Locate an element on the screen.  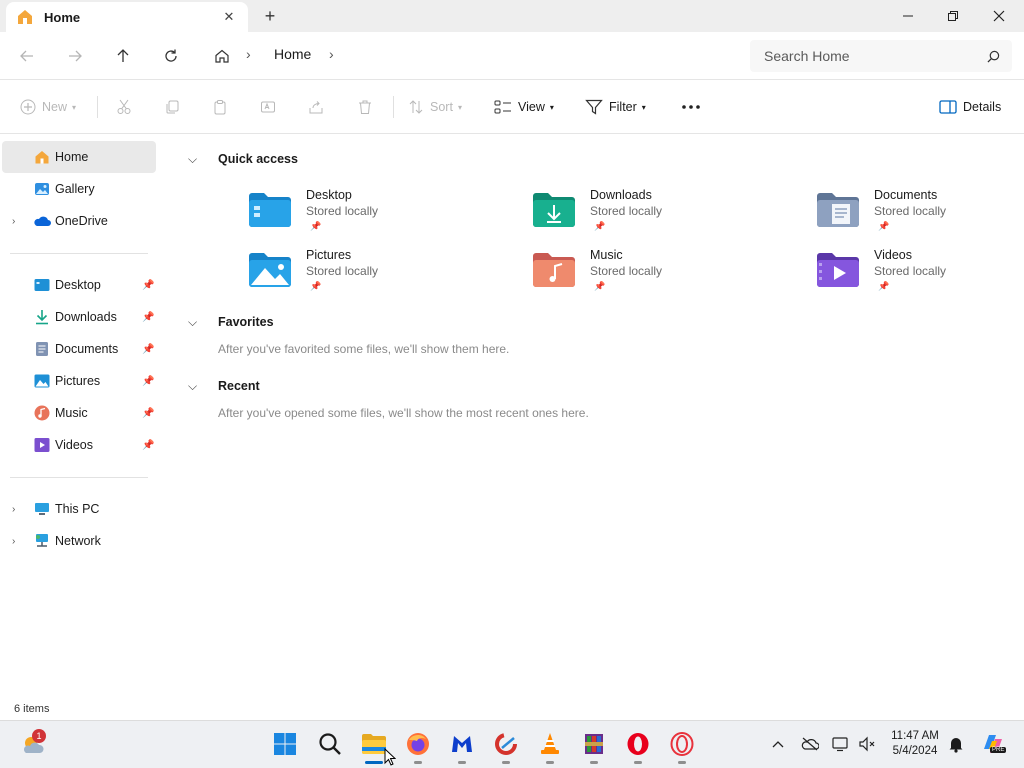
new-button: New ▾ is located at coordinates (48, 107).